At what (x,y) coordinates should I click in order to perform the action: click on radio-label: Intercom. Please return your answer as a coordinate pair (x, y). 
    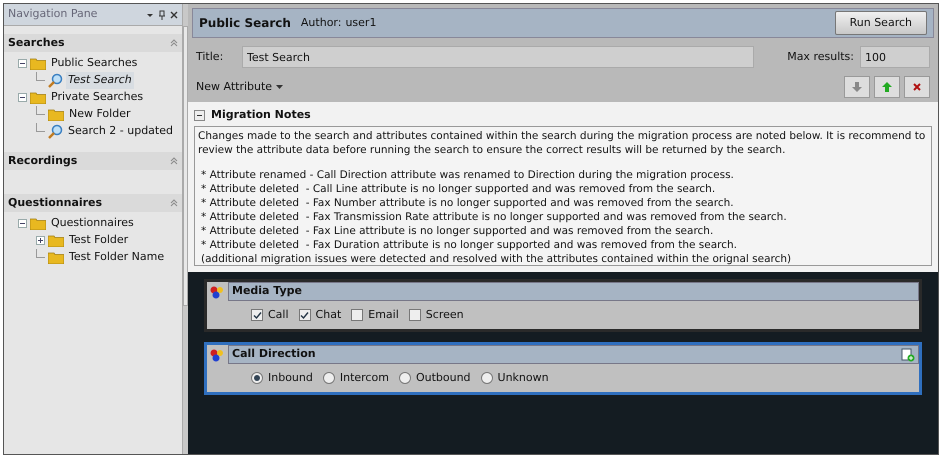
    Looking at the image, I should click on (364, 378).